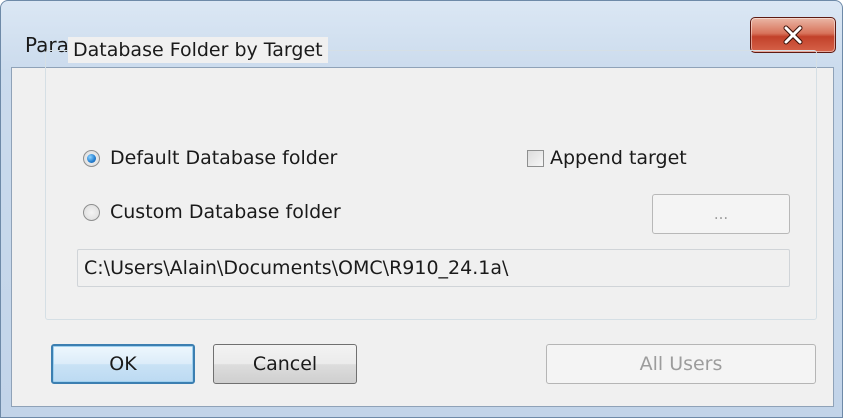 The image size is (843, 418). I want to click on close-button, so click(793, 35).